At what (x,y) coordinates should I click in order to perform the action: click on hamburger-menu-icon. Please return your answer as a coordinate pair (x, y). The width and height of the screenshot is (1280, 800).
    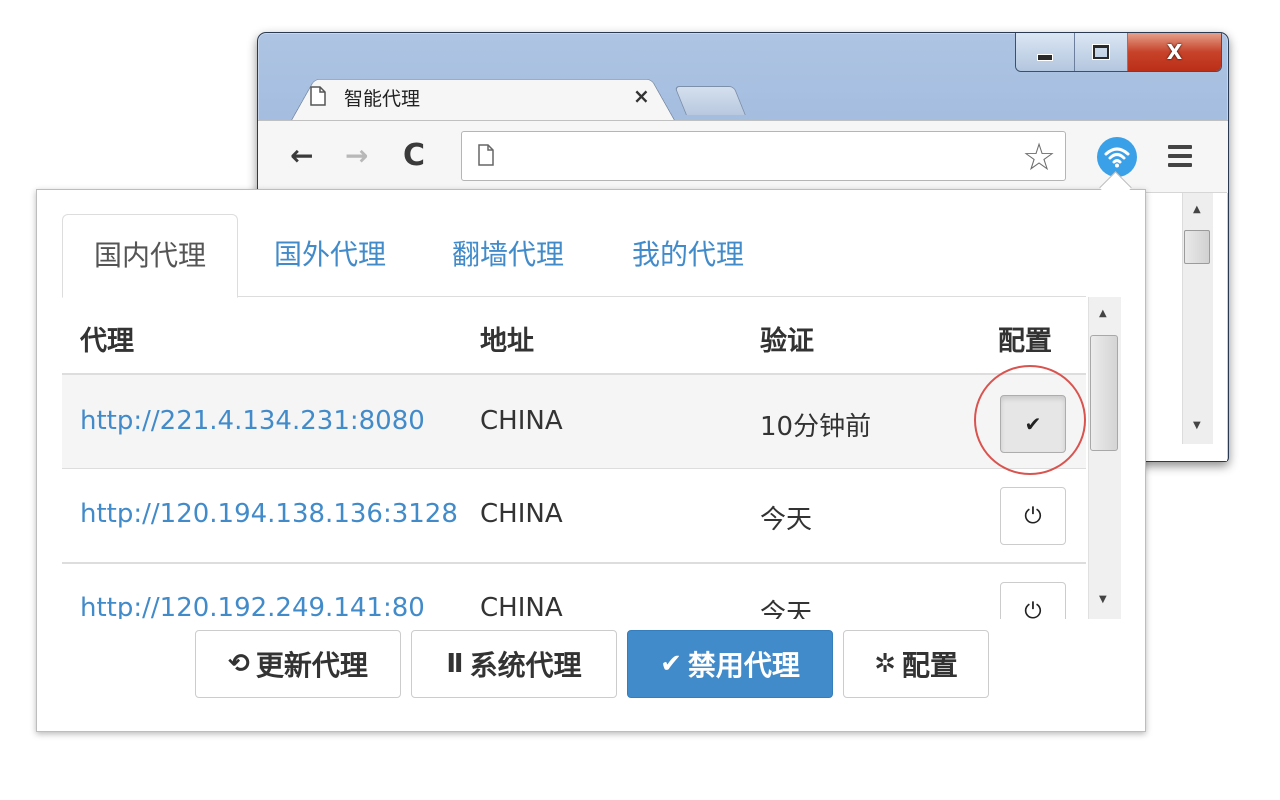
    Looking at the image, I should click on (1180, 156).